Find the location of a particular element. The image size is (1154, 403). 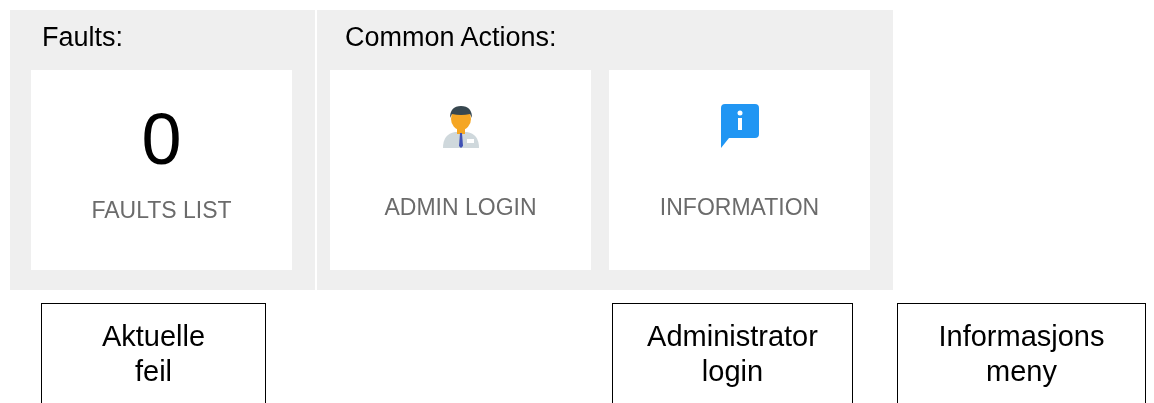

faults-card: 0 FAULTS LIST is located at coordinates (161, 170).